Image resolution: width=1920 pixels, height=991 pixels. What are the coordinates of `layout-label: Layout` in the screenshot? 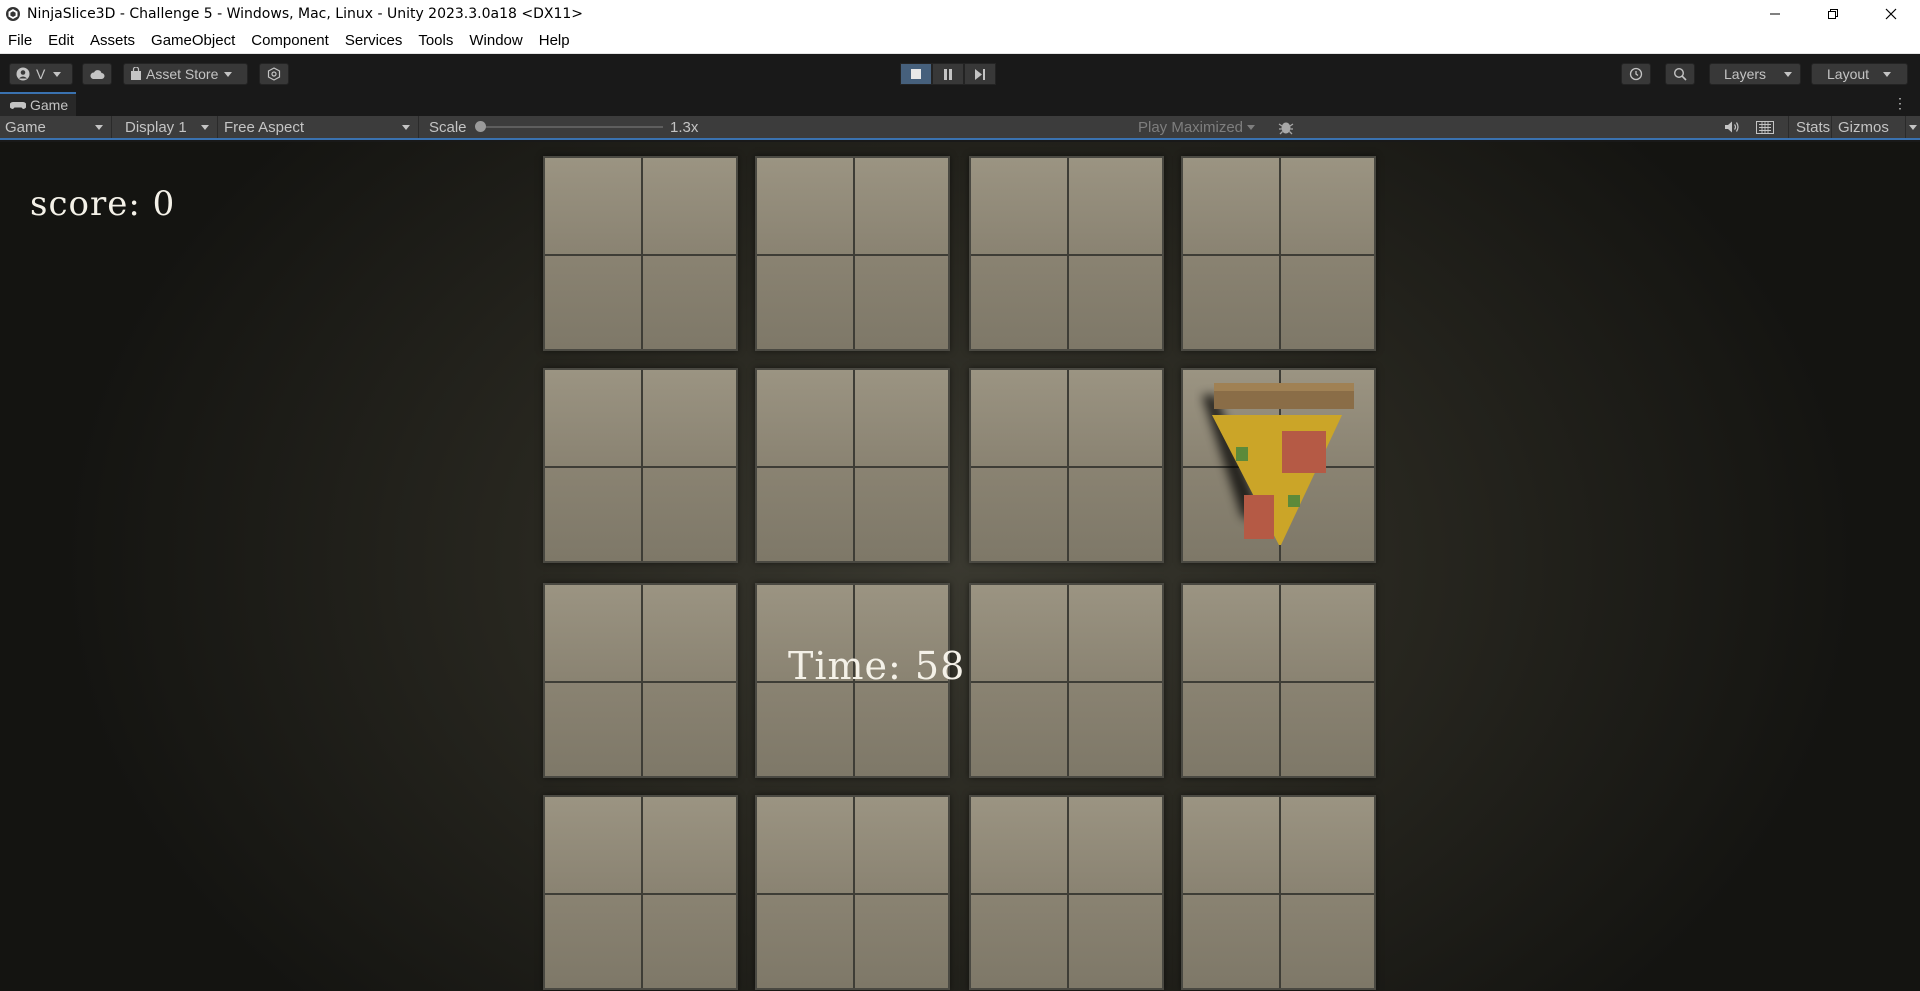 It's located at (1848, 74).